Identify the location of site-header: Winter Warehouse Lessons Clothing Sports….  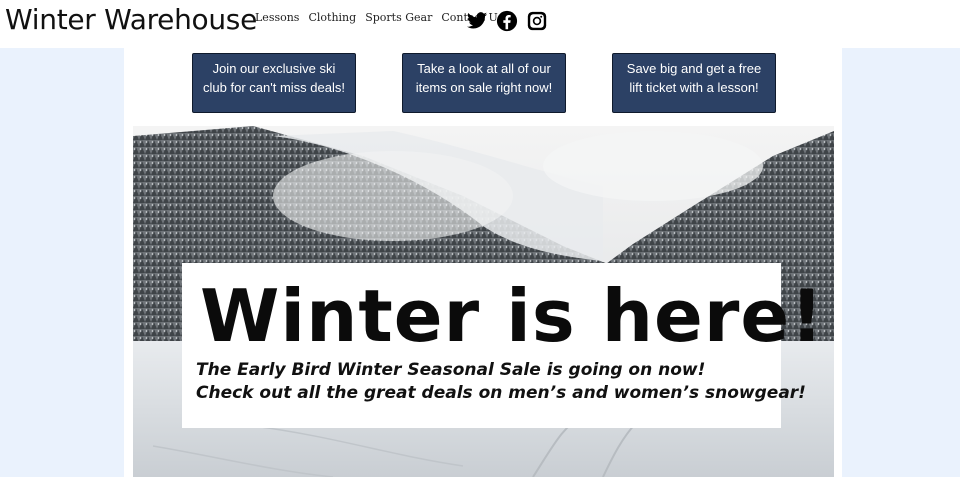
(480, 24).